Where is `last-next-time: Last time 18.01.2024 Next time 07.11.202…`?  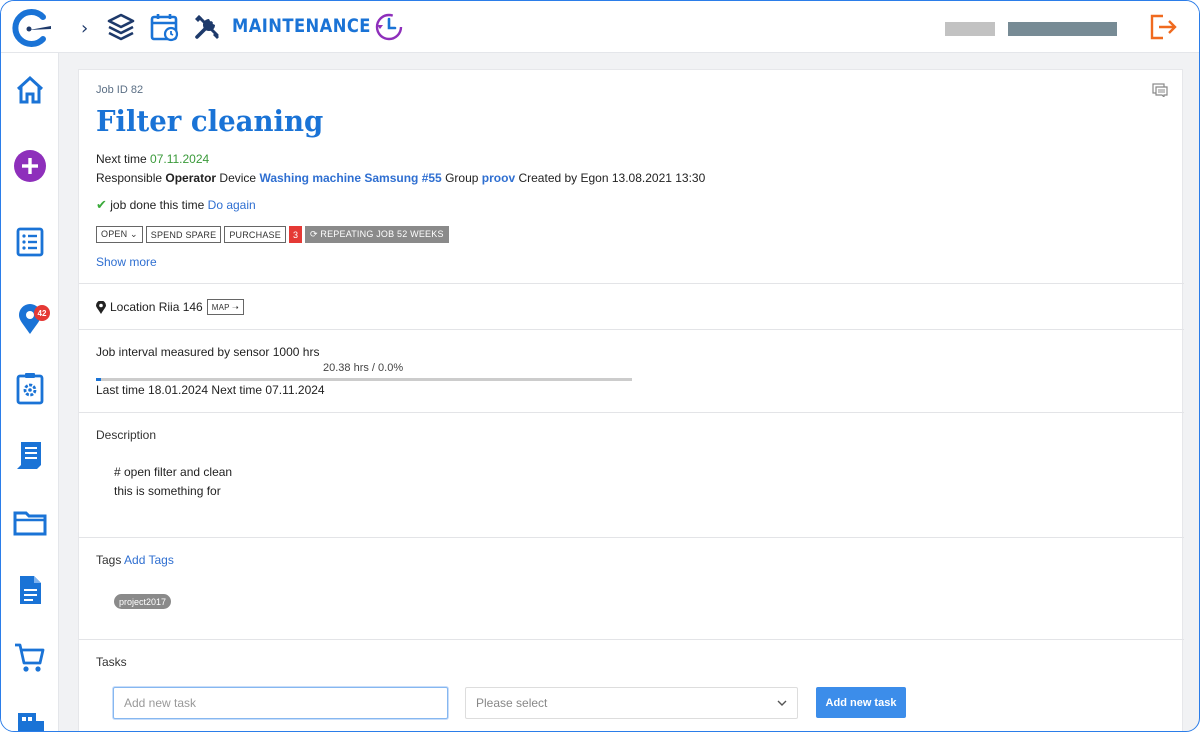
last-next-time: Last time 18.01.2024 Next time 07.11.202… is located at coordinates (210, 390).